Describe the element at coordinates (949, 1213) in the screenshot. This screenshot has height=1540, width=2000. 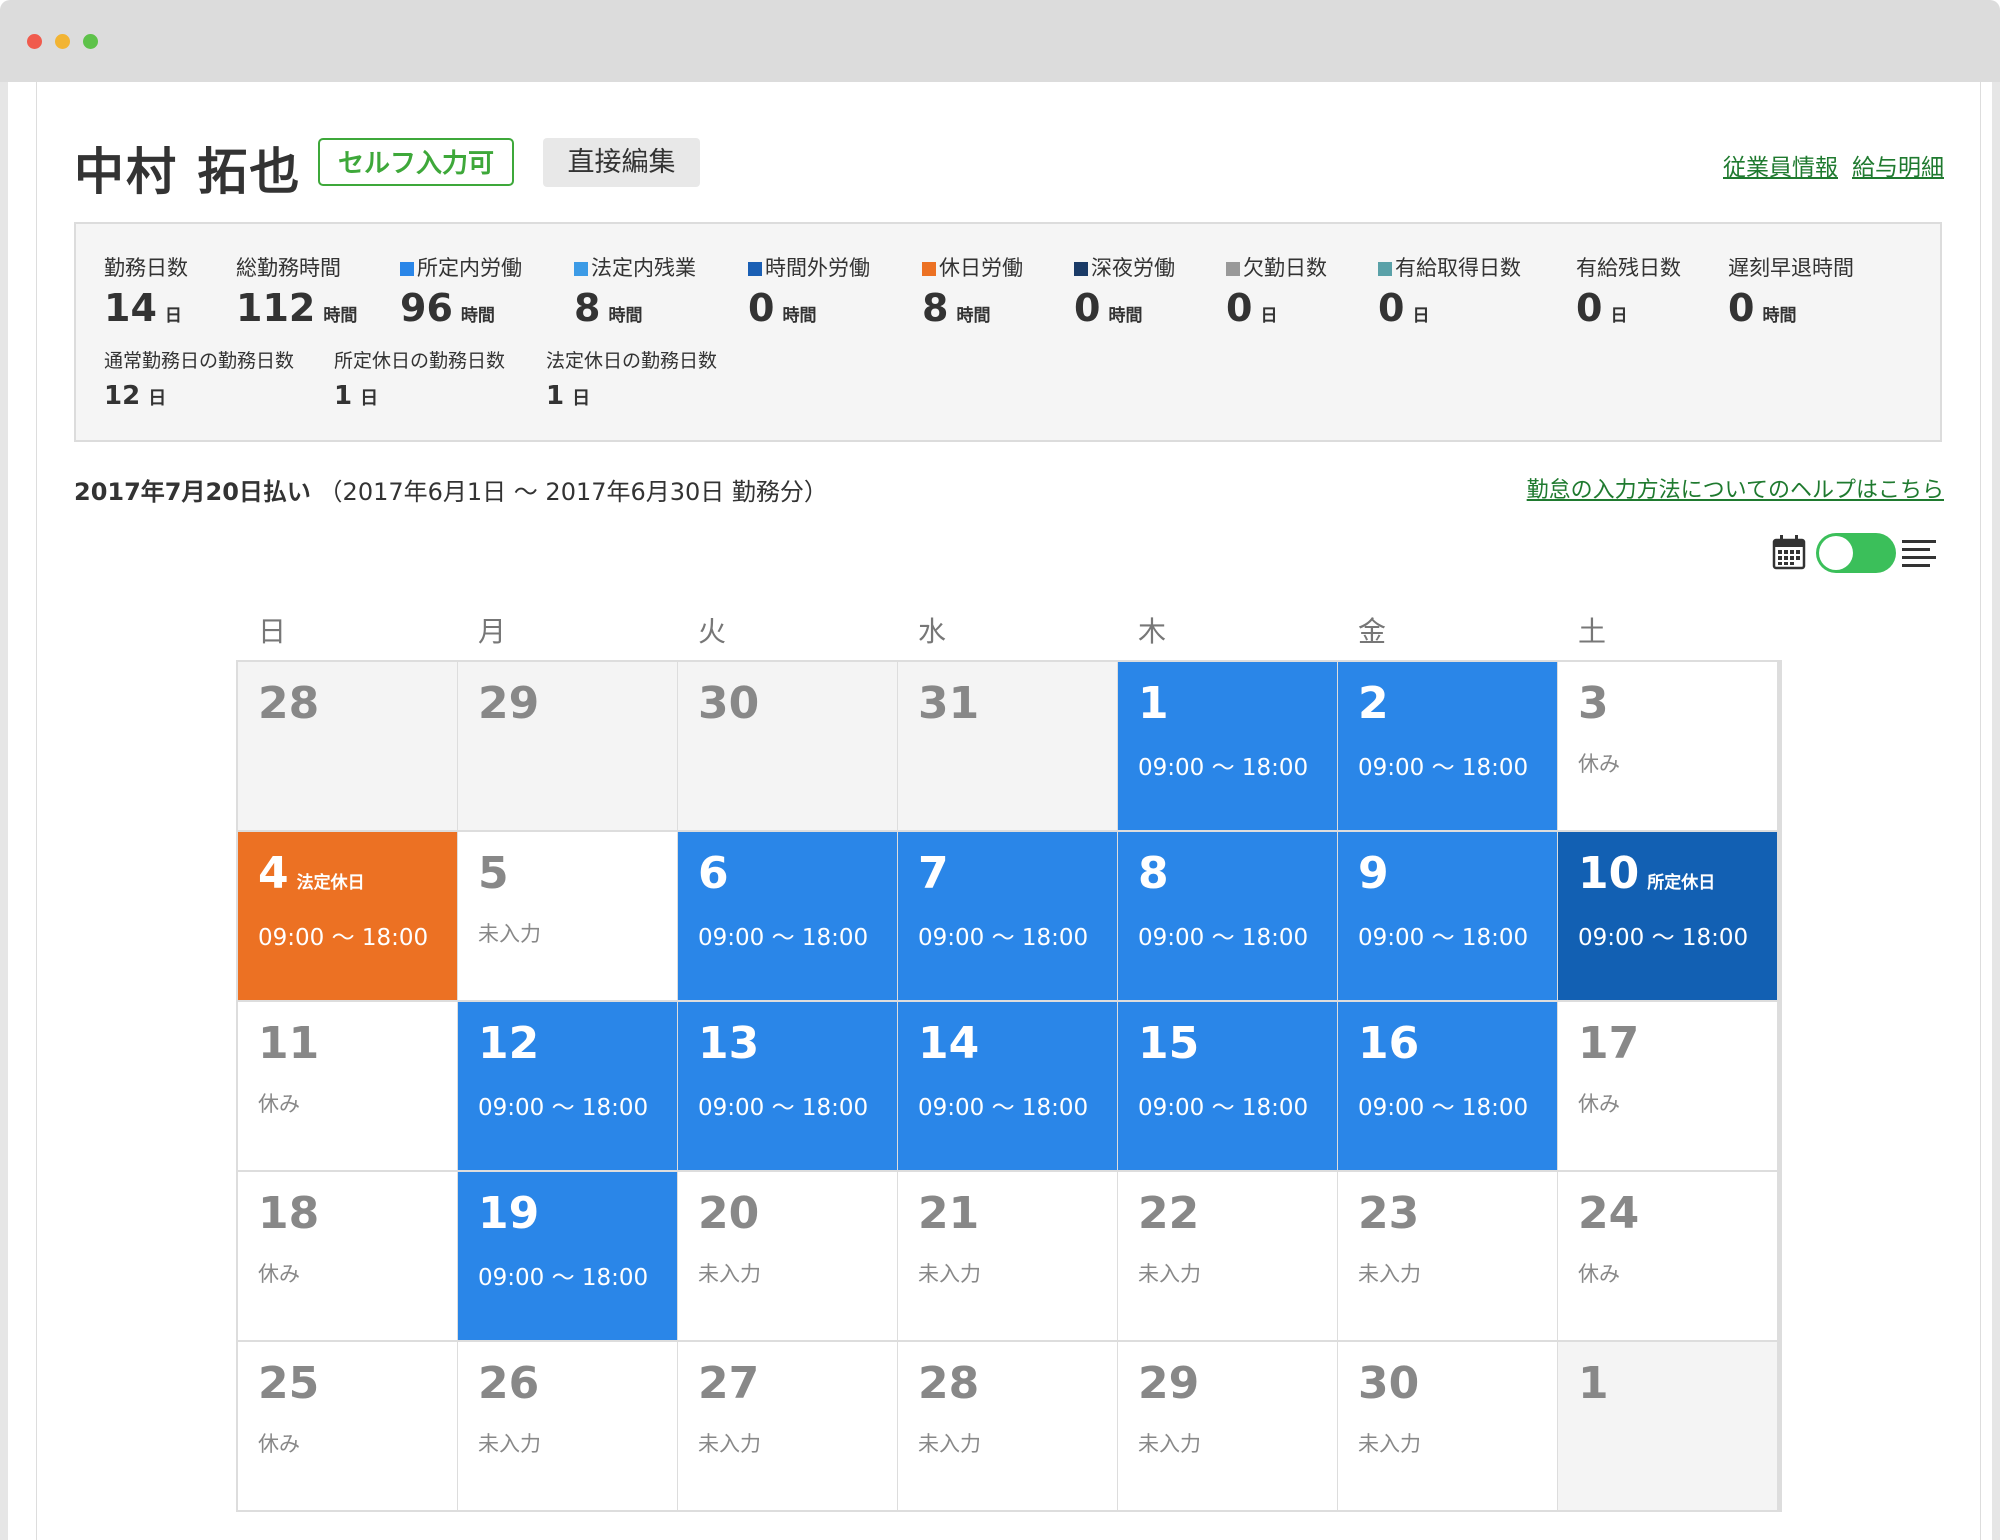
I see `day-number: 21` at that location.